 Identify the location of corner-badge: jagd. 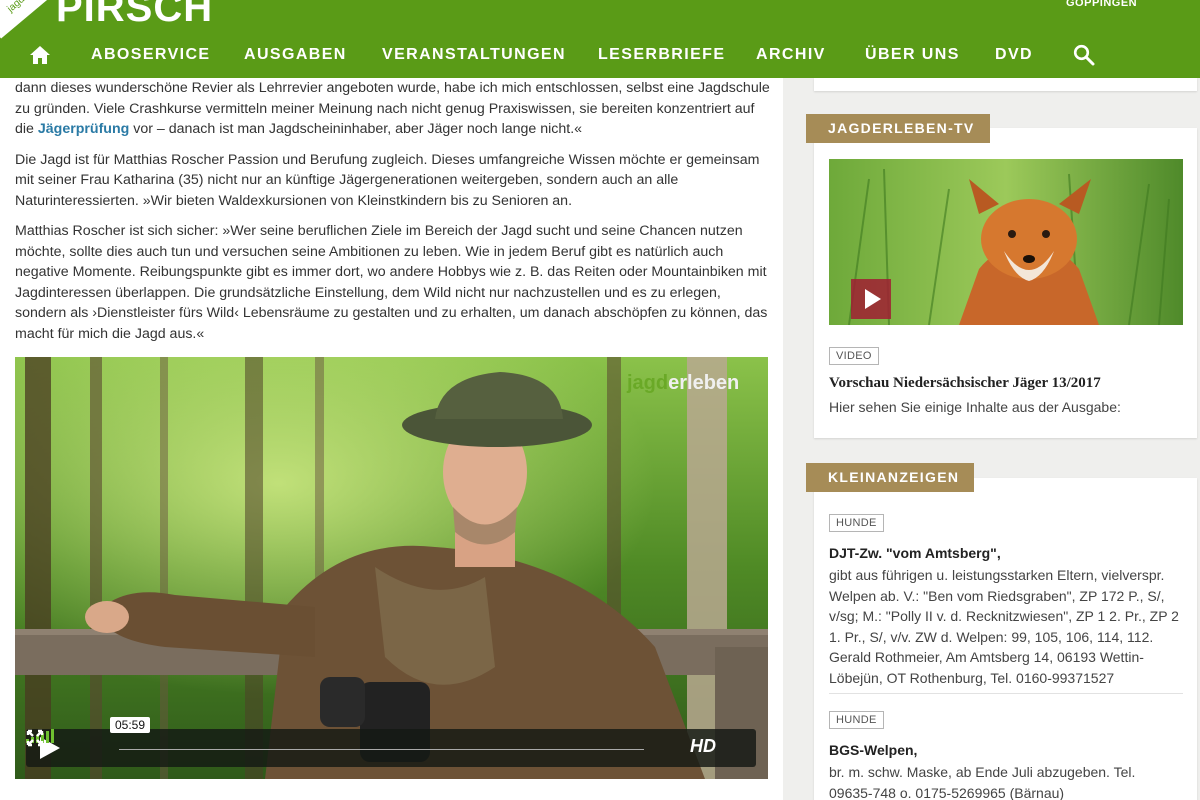
(27, 19).